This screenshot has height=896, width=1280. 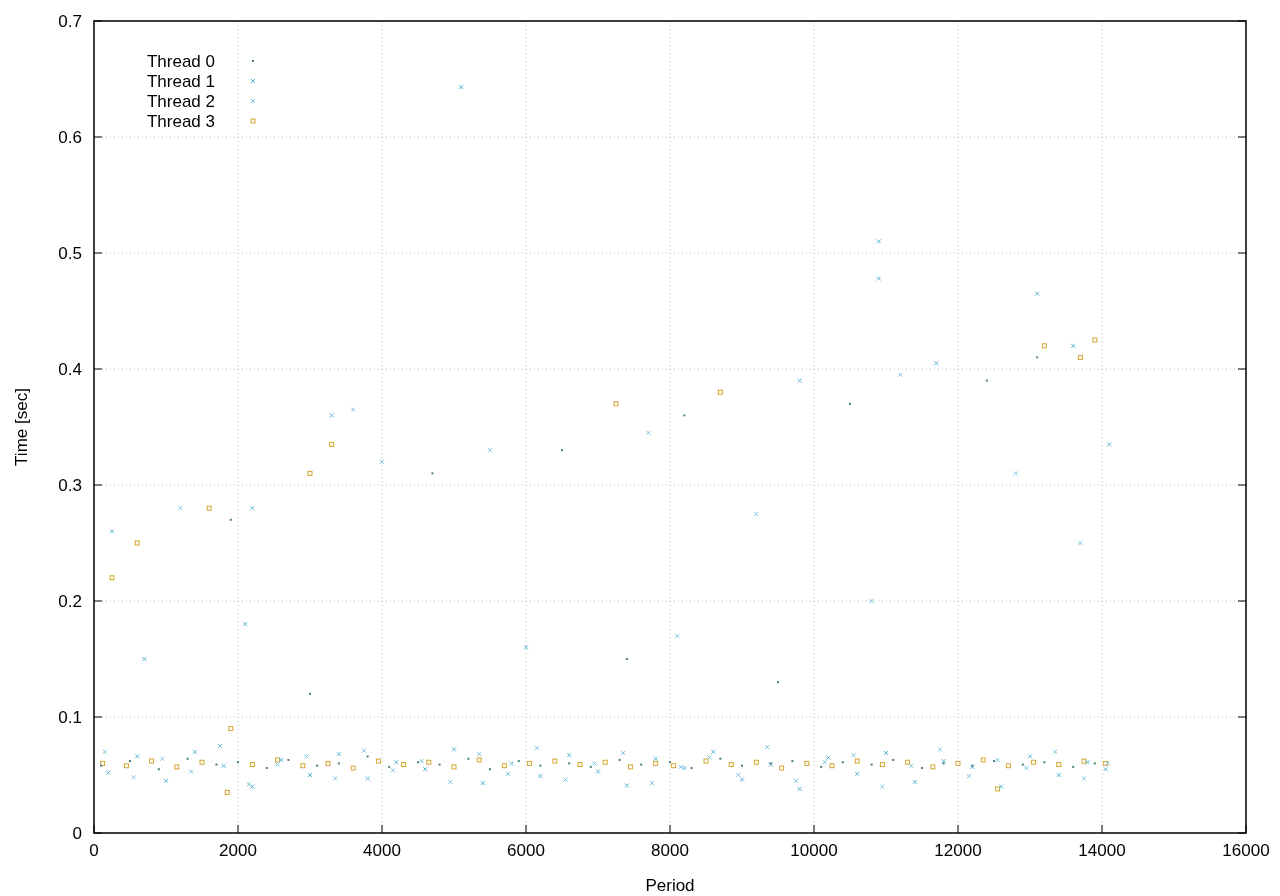 I want to click on tick-label: 10000, so click(x=814, y=850).